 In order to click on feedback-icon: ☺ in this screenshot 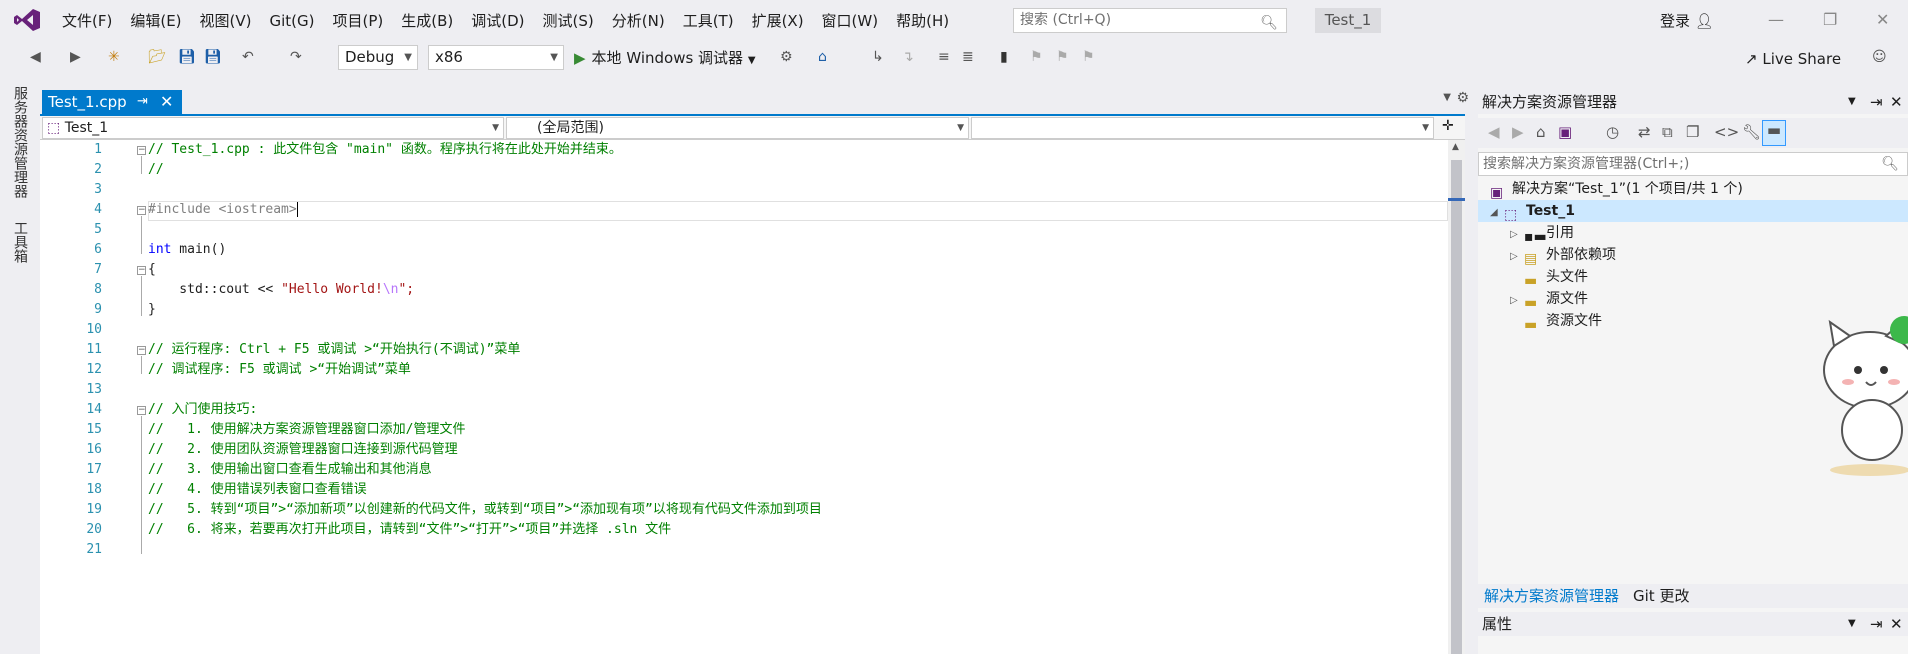, I will do `click(1879, 57)`.